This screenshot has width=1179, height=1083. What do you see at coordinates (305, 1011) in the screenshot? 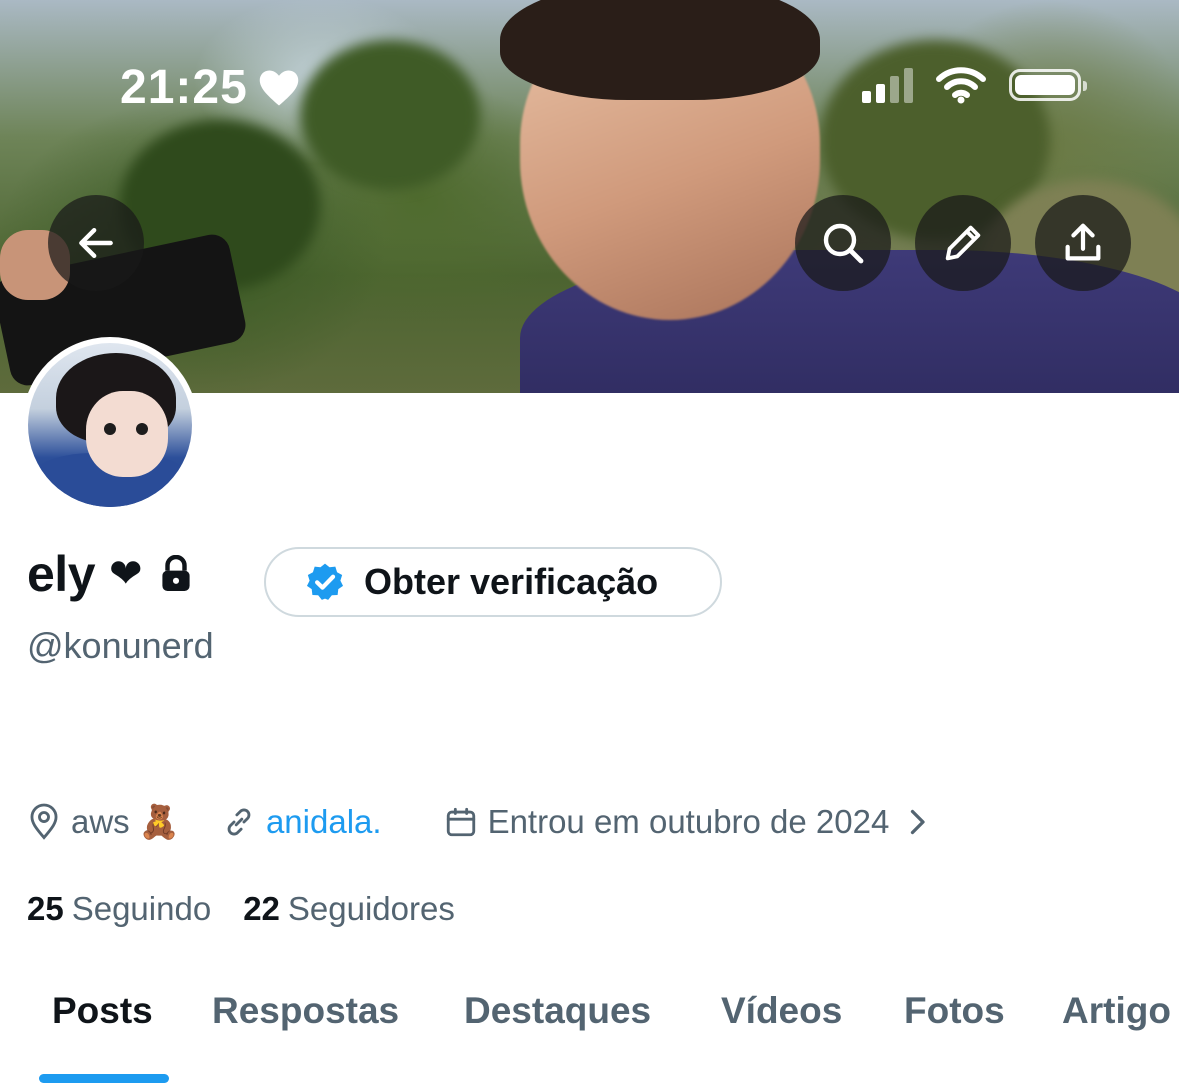
I see `tab-replies: Respostas` at bounding box center [305, 1011].